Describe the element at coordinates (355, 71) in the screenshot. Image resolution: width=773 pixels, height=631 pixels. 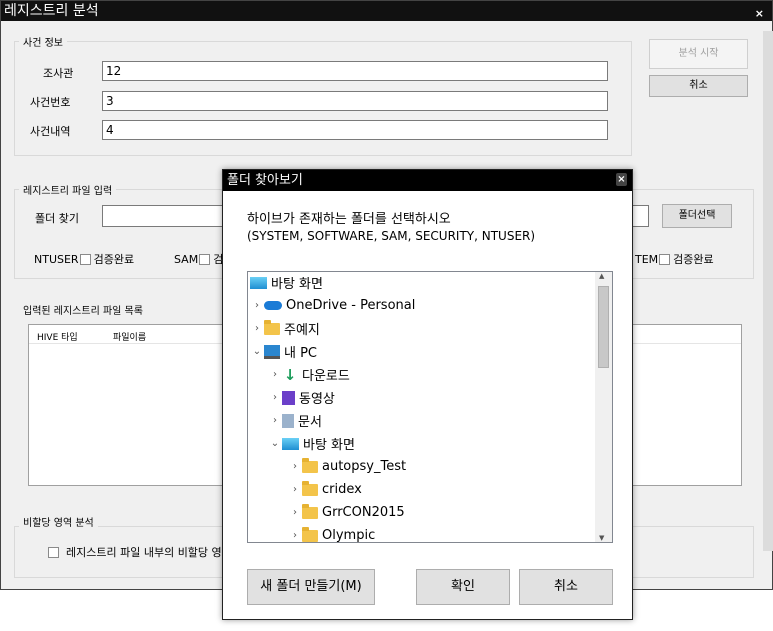
I see `investigator-field: 12` at that location.